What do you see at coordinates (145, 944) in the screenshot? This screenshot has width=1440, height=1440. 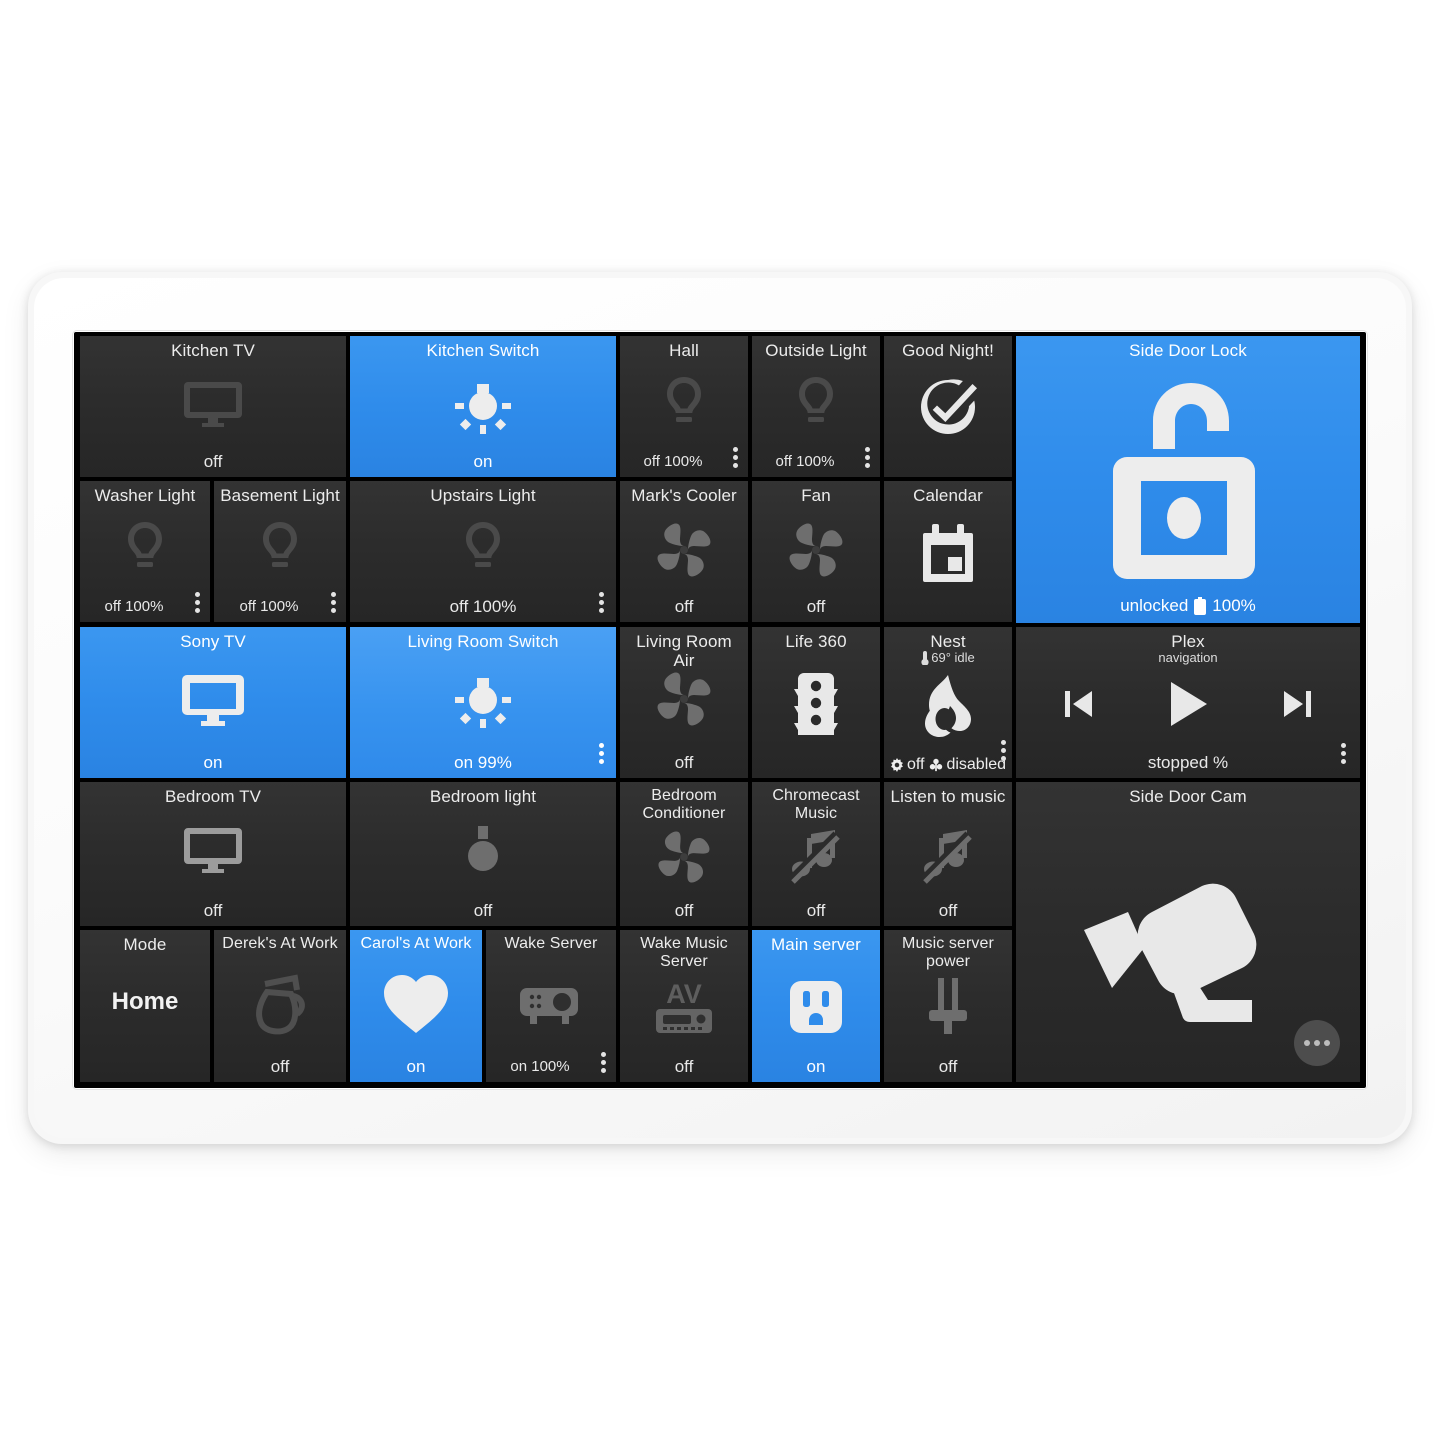 I see `tile-title: Mode` at bounding box center [145, 944].